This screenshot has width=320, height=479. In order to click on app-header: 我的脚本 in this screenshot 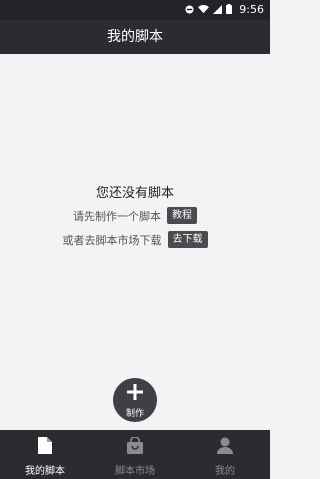, I will do `click(135, 37)`.